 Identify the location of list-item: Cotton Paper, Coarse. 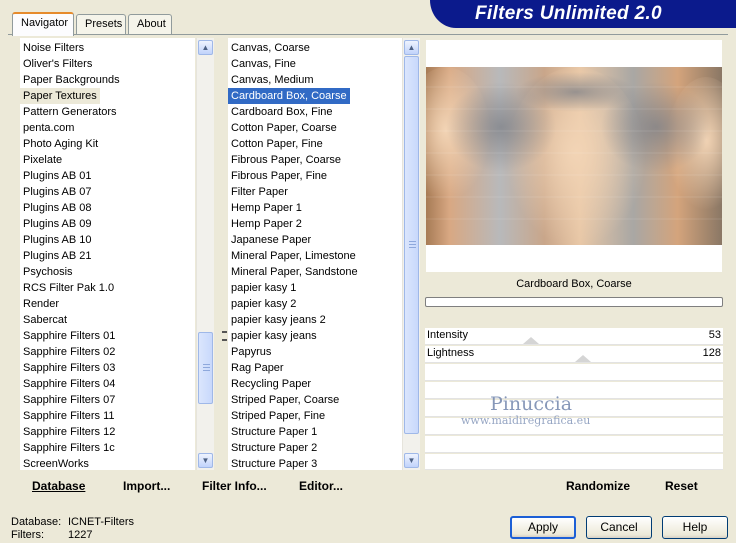
(284, 128).